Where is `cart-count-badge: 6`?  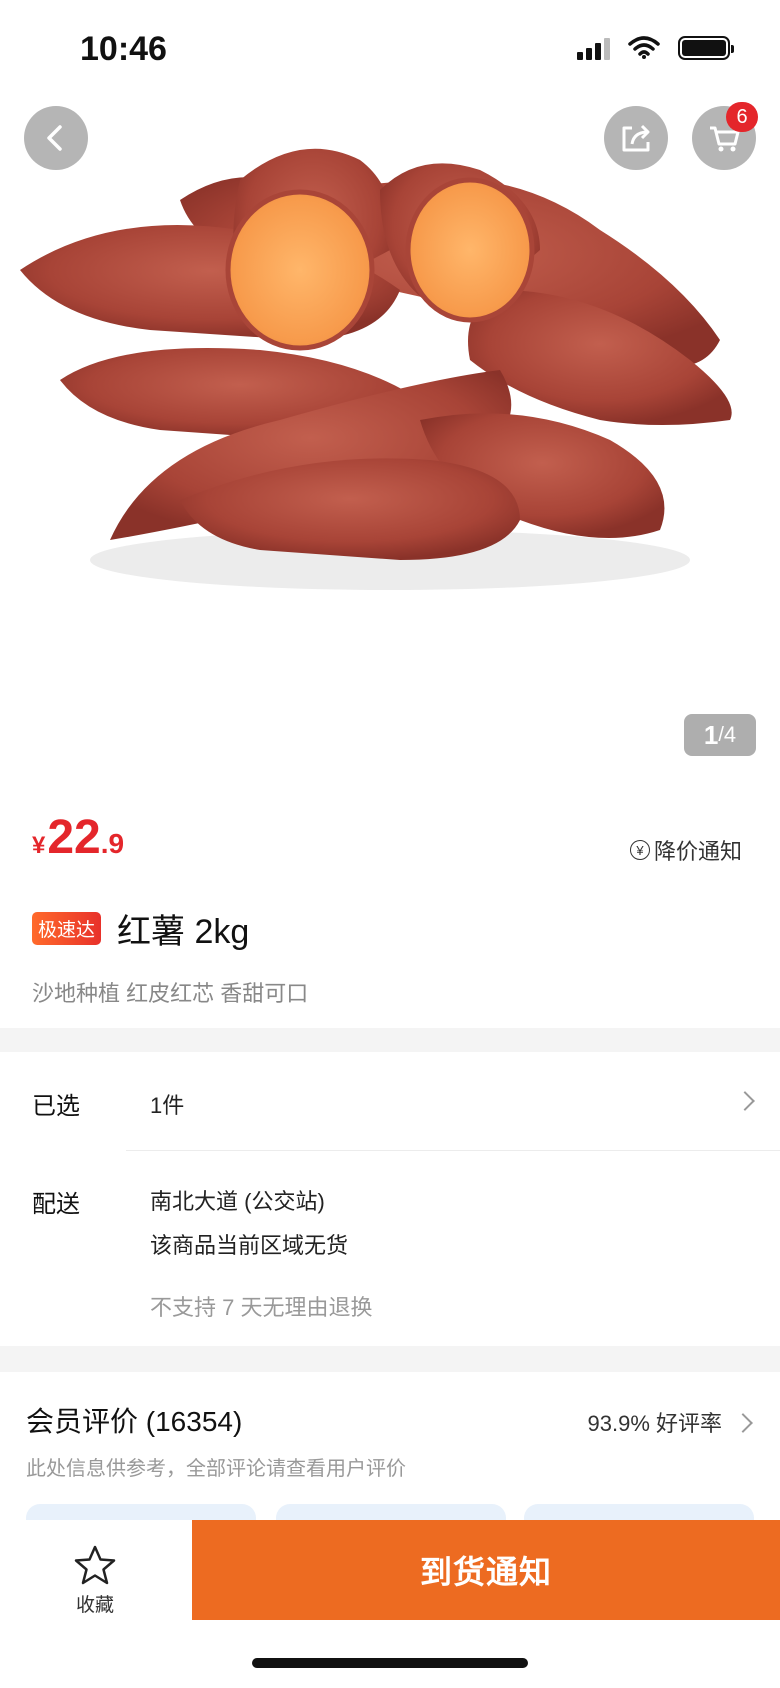
cart-count-badge: 6 is located at coordinates (742, 117).